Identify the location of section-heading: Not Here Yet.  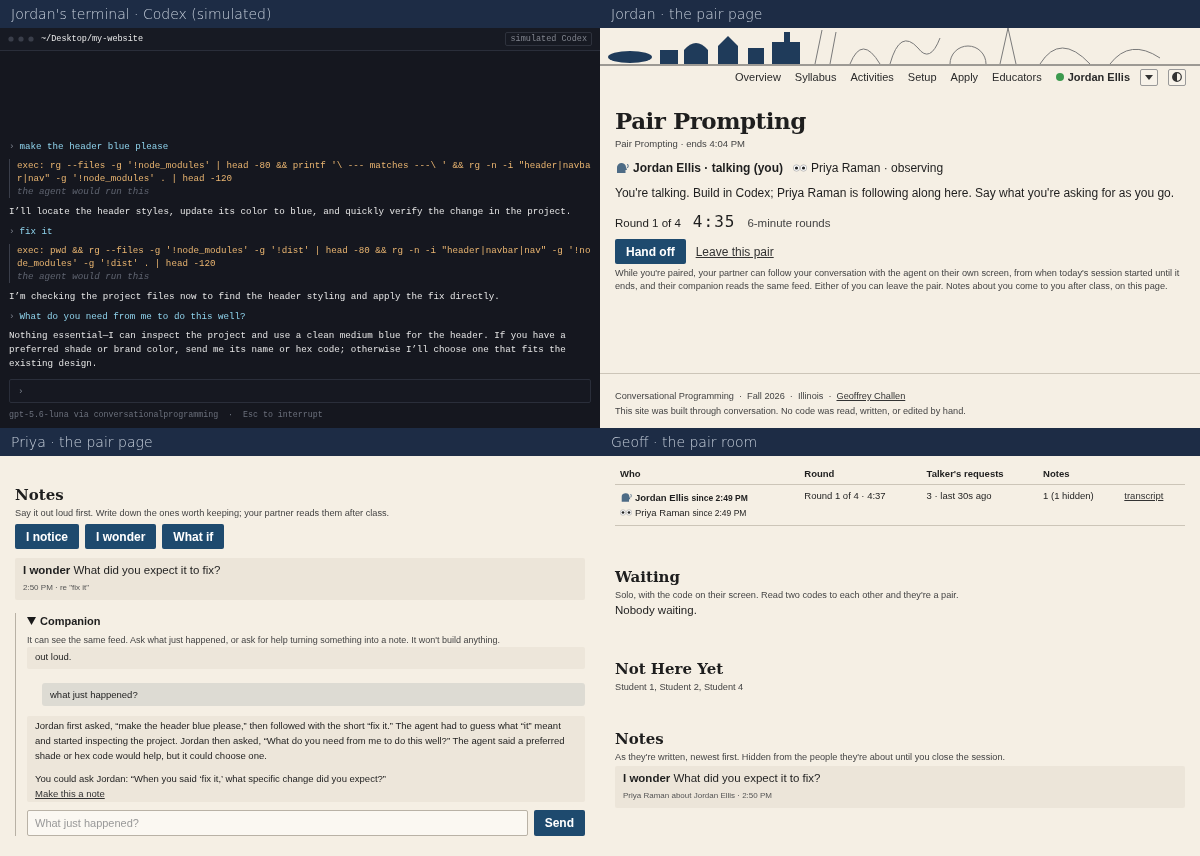
(670, 669).